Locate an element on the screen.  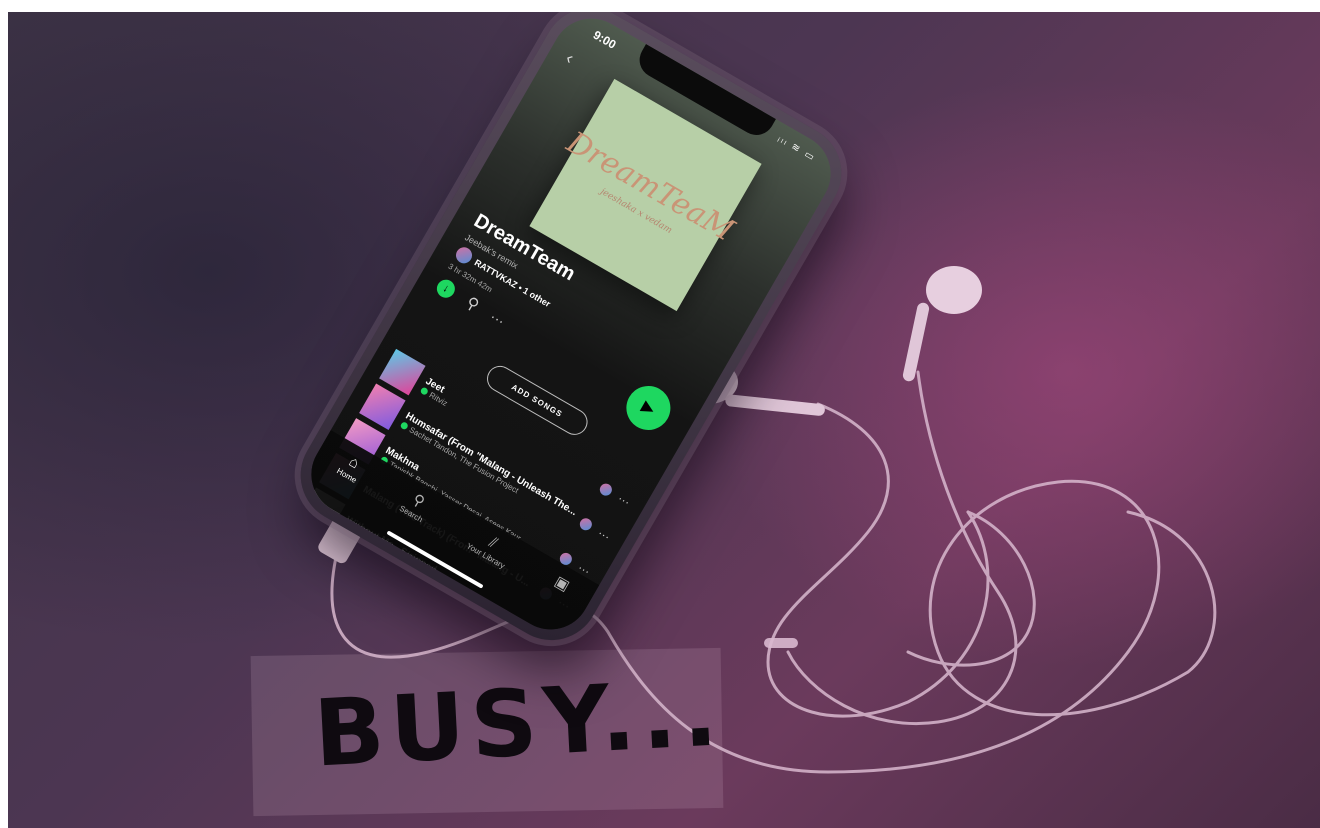
tab-label: Your Library is located at coordinates (485, 556).